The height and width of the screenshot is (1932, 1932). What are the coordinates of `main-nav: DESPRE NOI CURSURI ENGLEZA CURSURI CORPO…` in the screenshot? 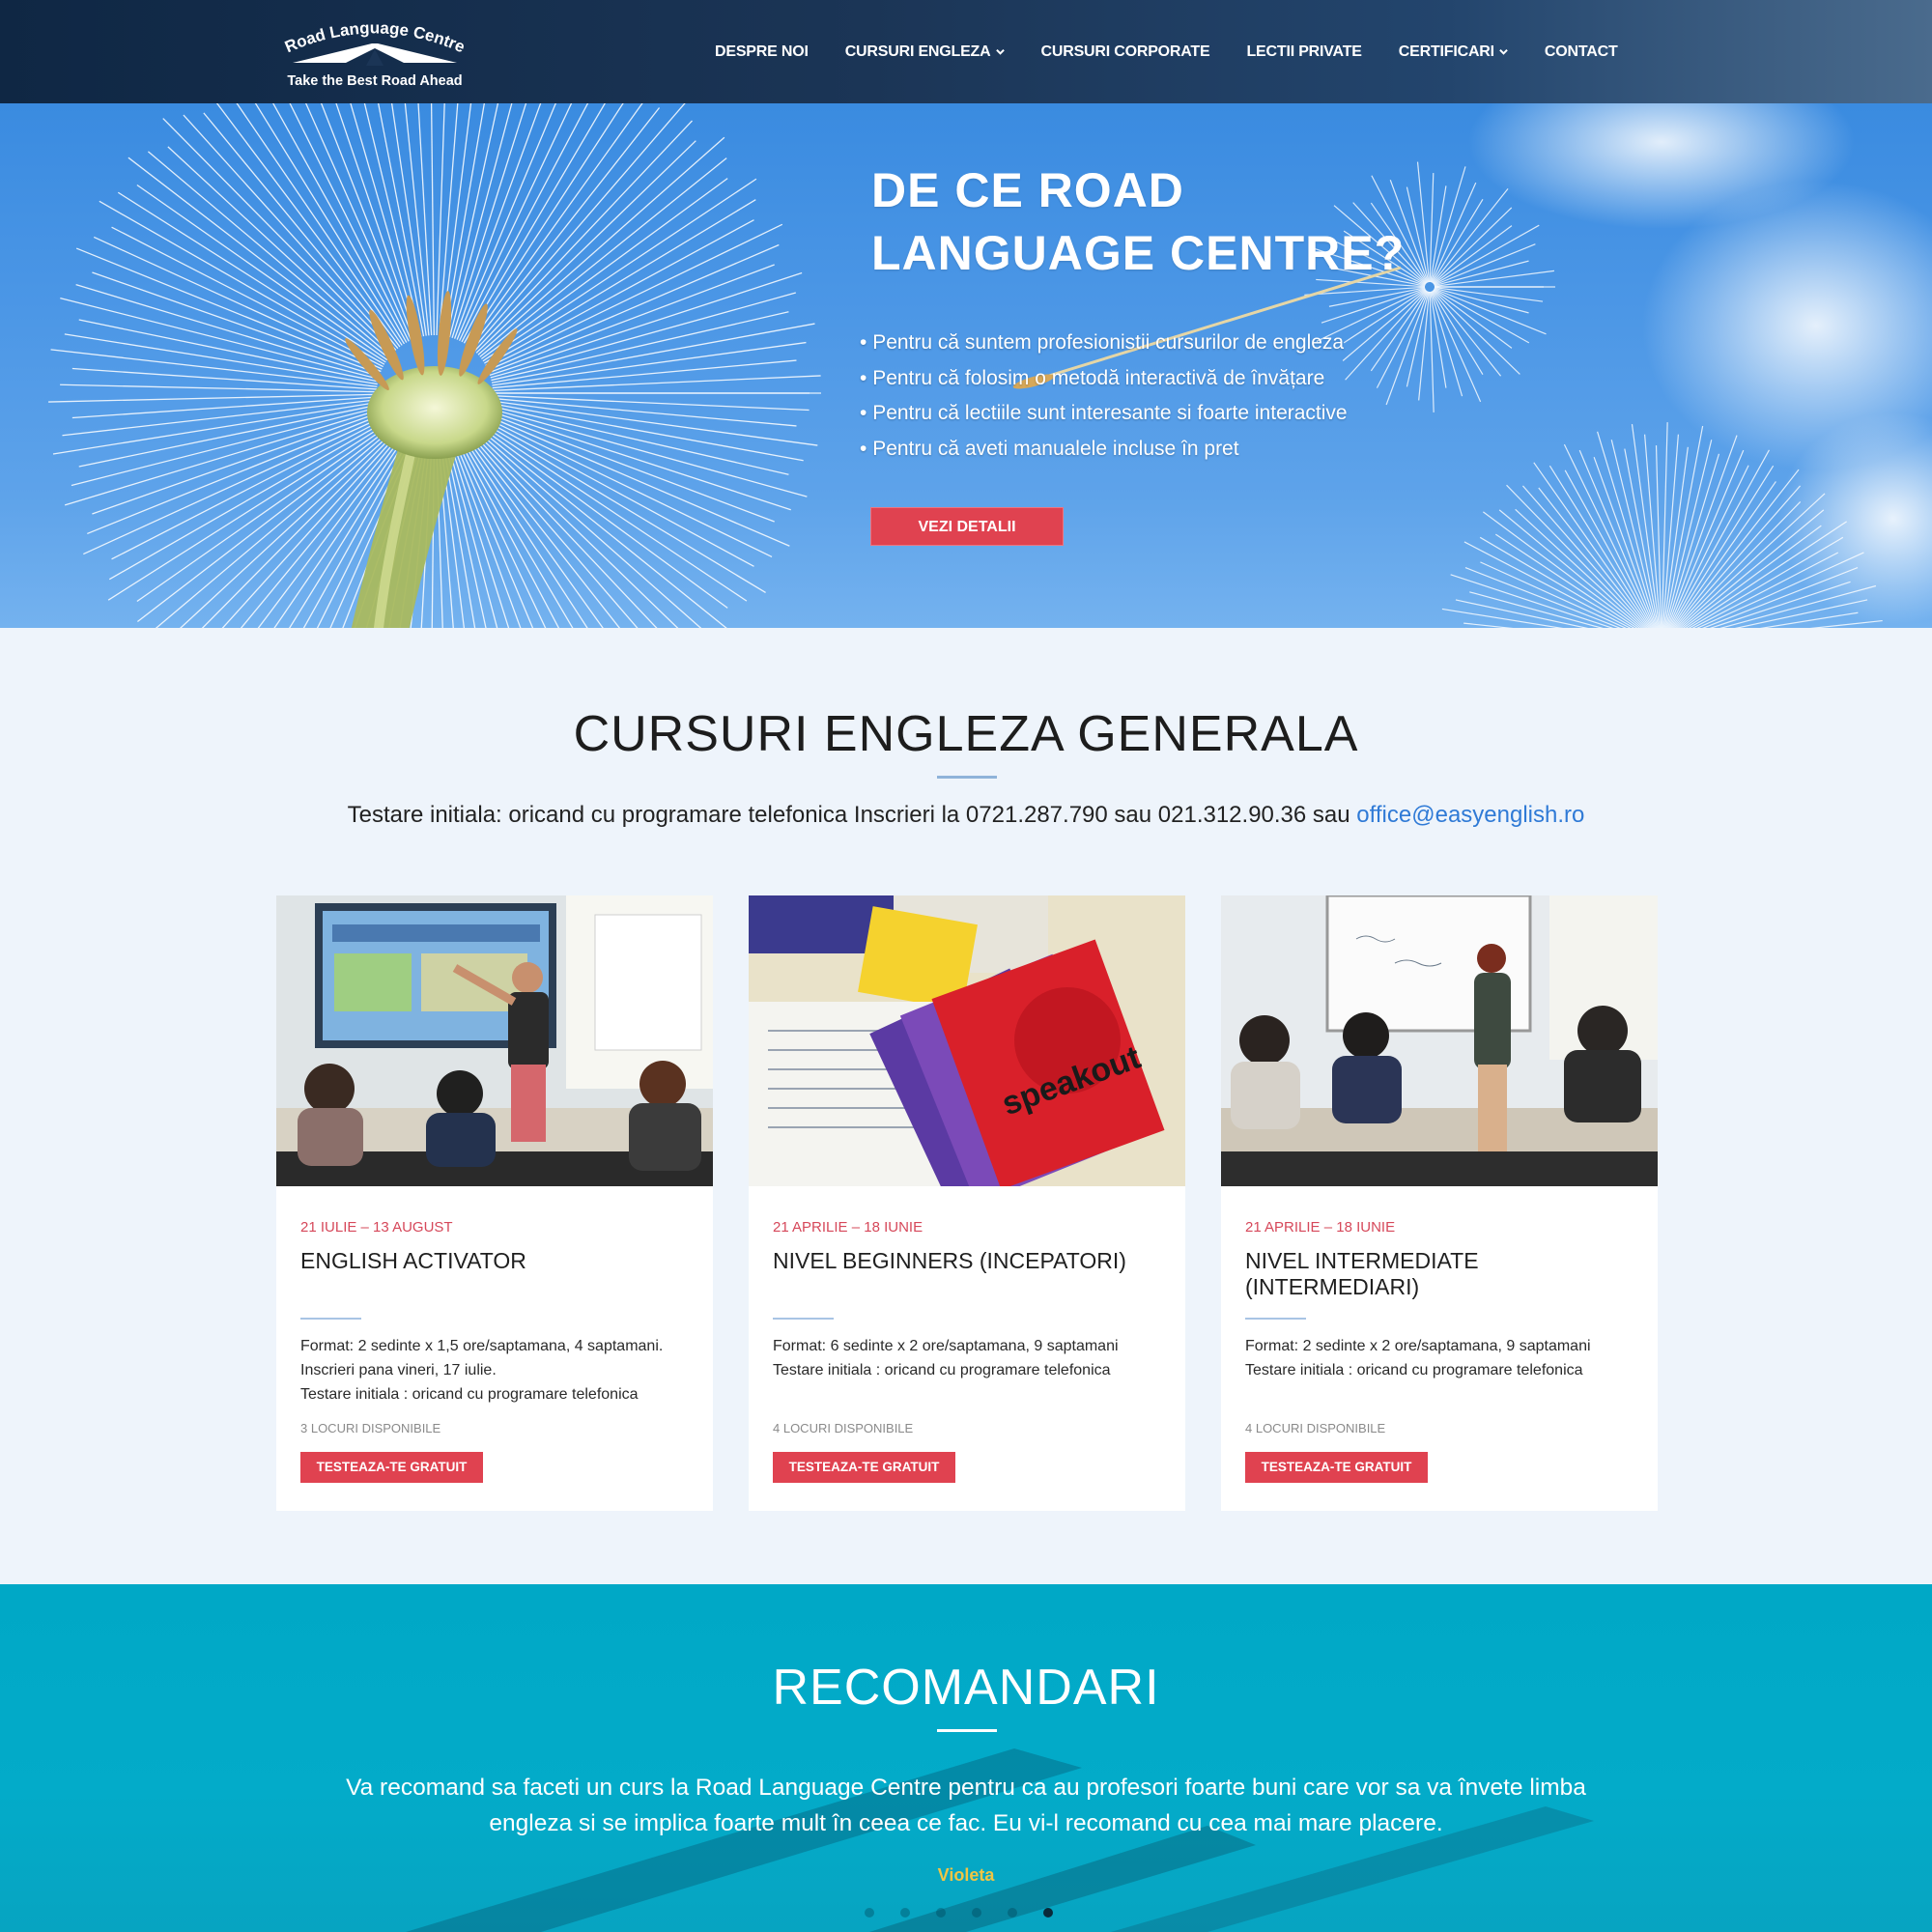 It's located at (1185, 51).